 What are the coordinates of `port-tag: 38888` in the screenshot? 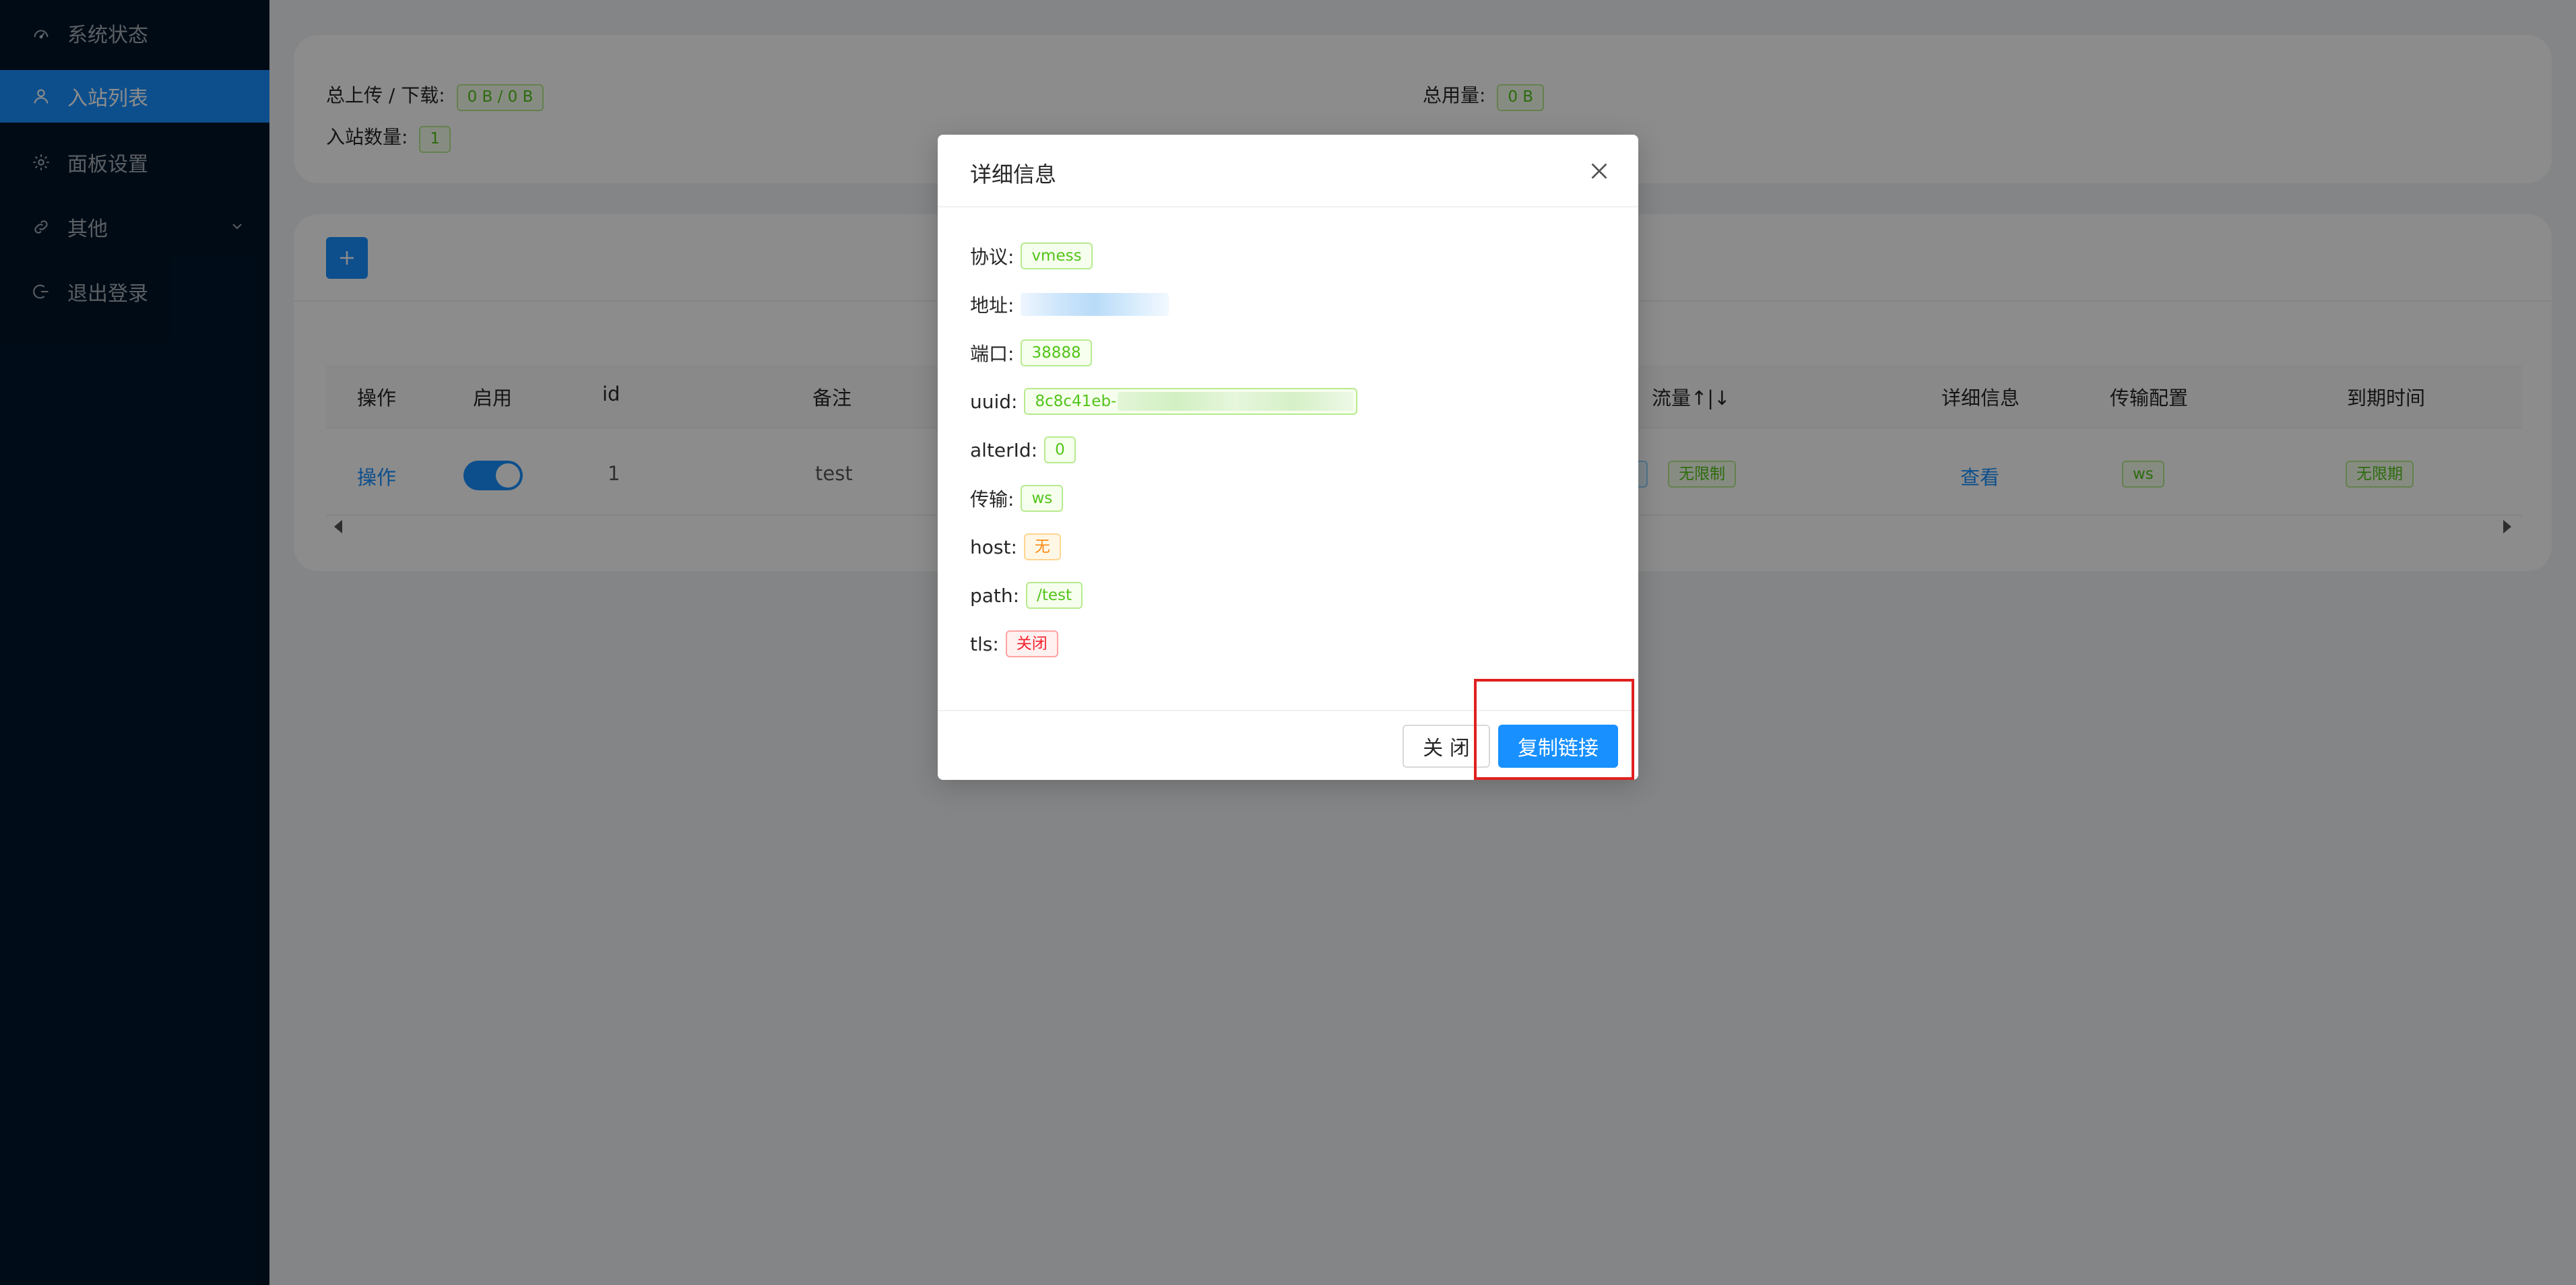 It's located at (1057, 353).